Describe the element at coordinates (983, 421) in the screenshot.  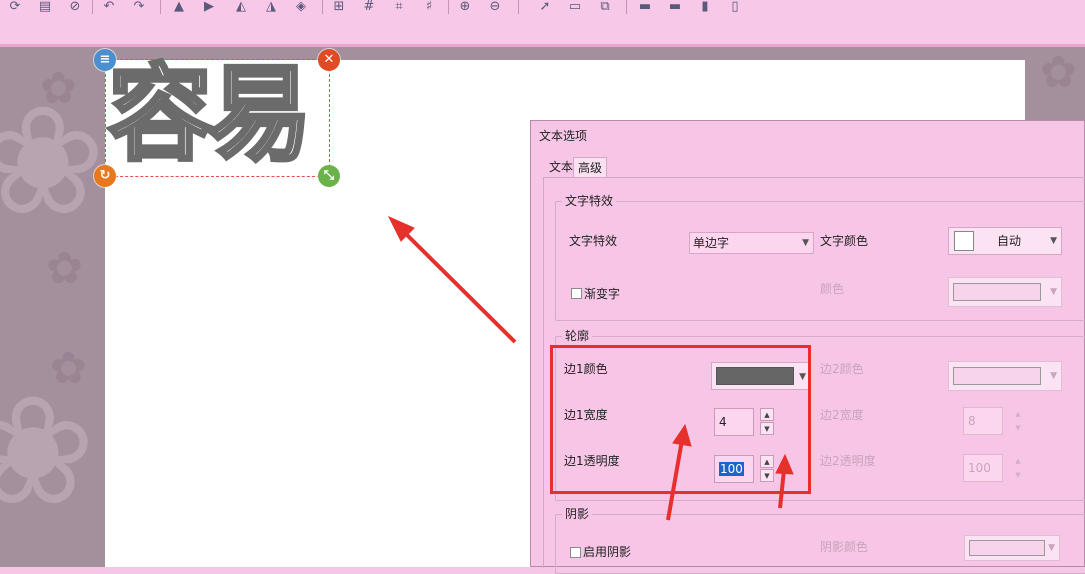
I see `edge2-width-input: 8` at that location.